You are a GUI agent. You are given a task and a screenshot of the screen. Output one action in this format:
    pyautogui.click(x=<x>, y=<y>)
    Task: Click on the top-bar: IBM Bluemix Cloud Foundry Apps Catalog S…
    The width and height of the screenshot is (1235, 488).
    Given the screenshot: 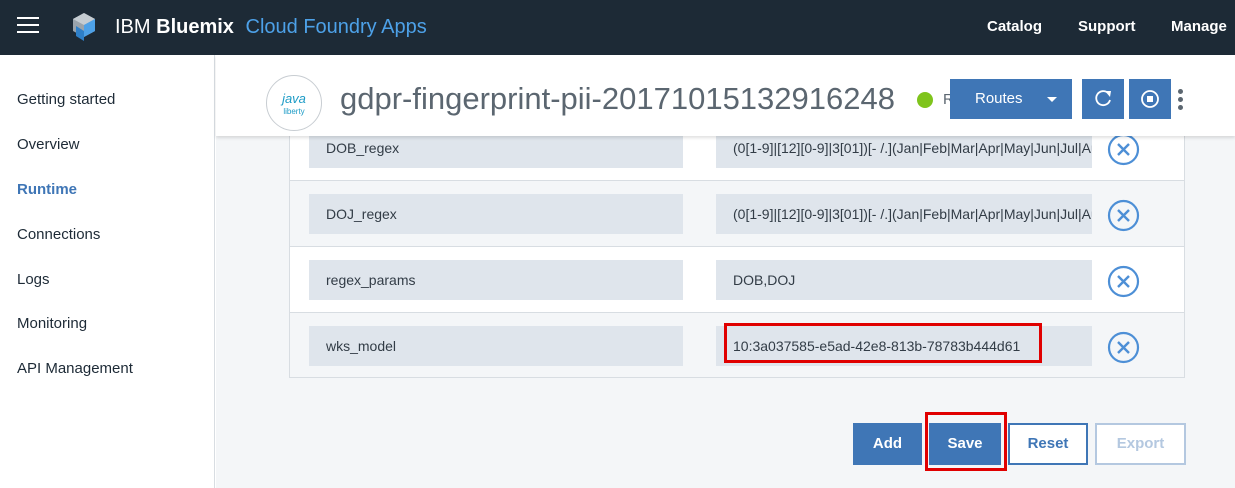 What is the action you would take?
    pyautogui.click(x=617, y=27)
    